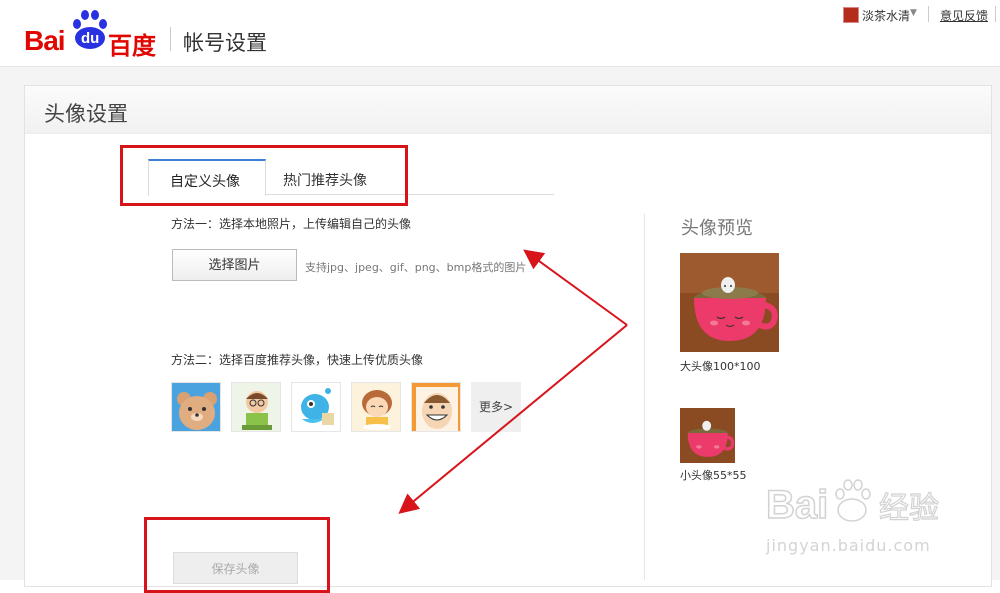 The image size is (1000, 593). What do you see at coordinates (196, 407) in the screenshot?
I see `bear-avatar` at bounding box center [196, 407].